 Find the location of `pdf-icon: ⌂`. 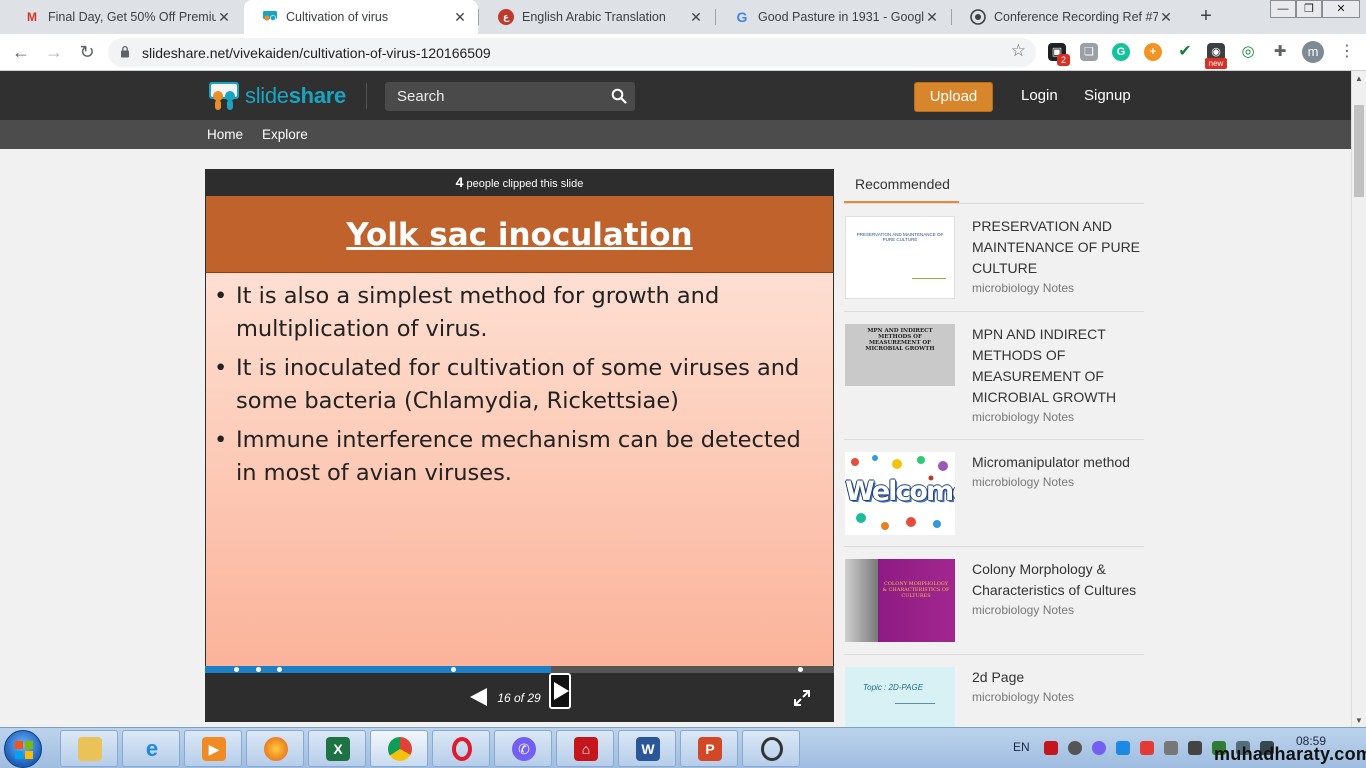

pdf-icon: ⌂ is located at coordinates (586, 749).